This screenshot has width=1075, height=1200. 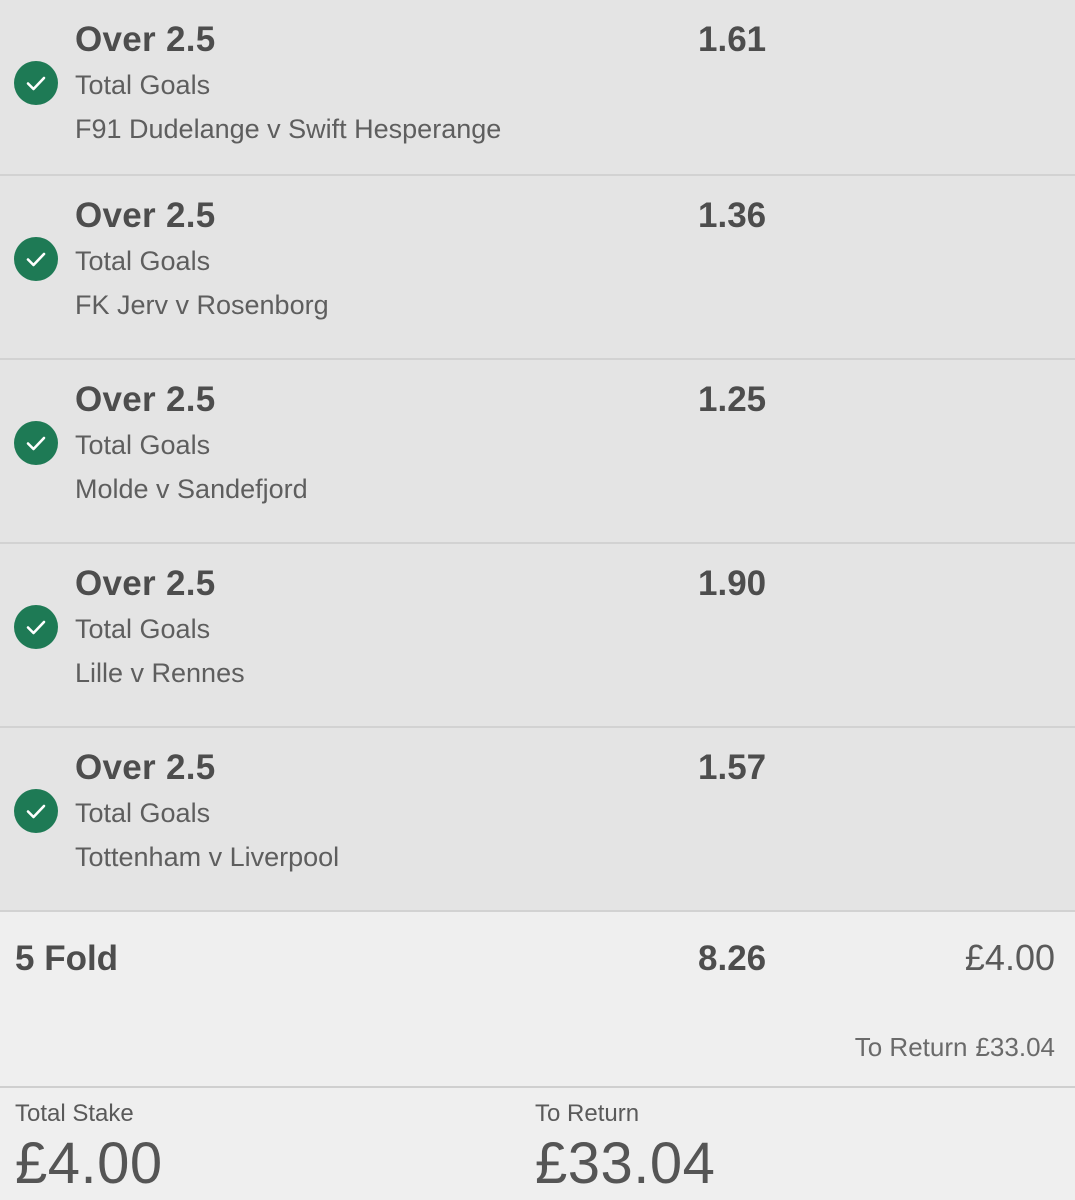 I want to click on selection-odds: 1.90, so click(x=732, y=583).